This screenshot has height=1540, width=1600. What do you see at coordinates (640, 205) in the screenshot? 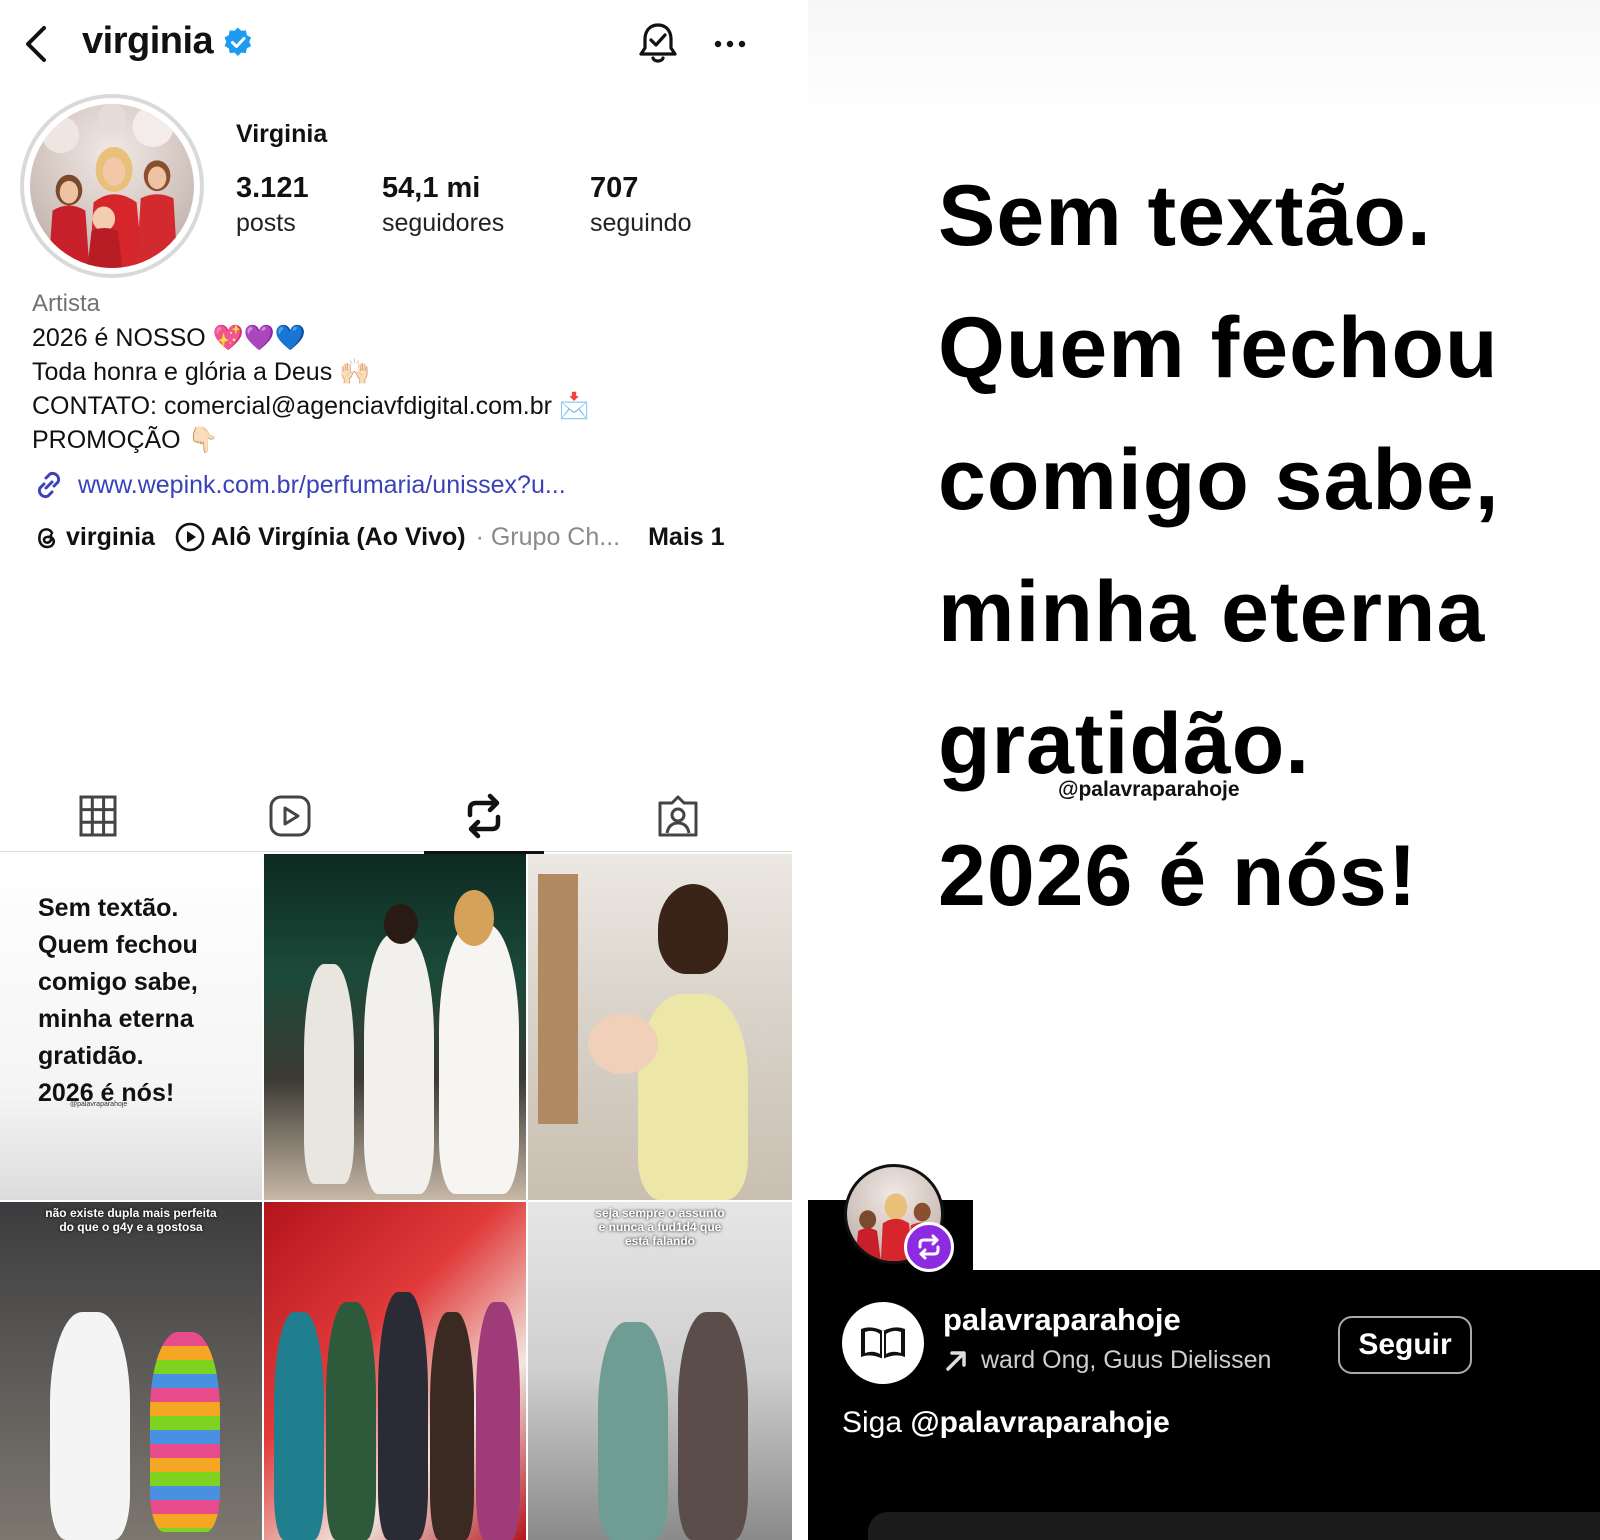
I see `stat-following: 707 seguindo` at bounding box center [640, 205].